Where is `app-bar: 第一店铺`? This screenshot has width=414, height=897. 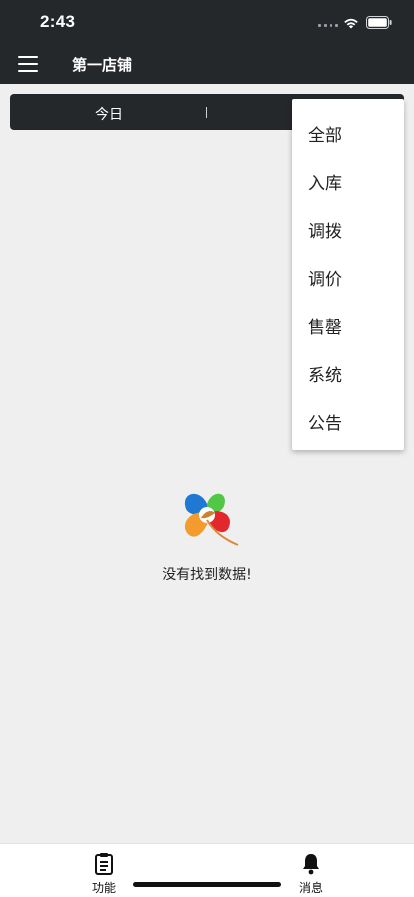
app-bar: 第一店铺 is located at coordinates (207, 65).